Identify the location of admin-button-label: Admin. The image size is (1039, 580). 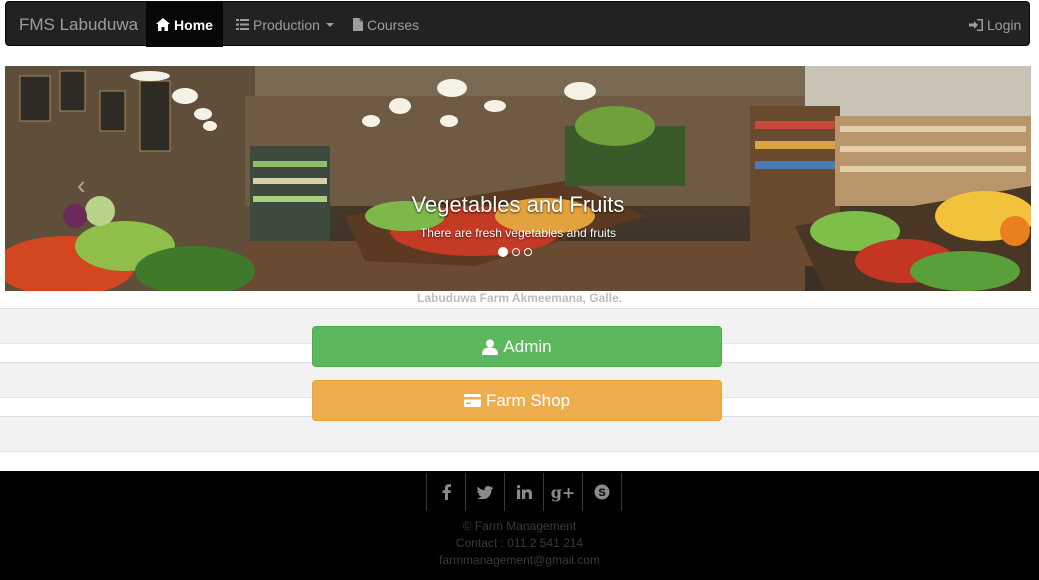
(527, 346).